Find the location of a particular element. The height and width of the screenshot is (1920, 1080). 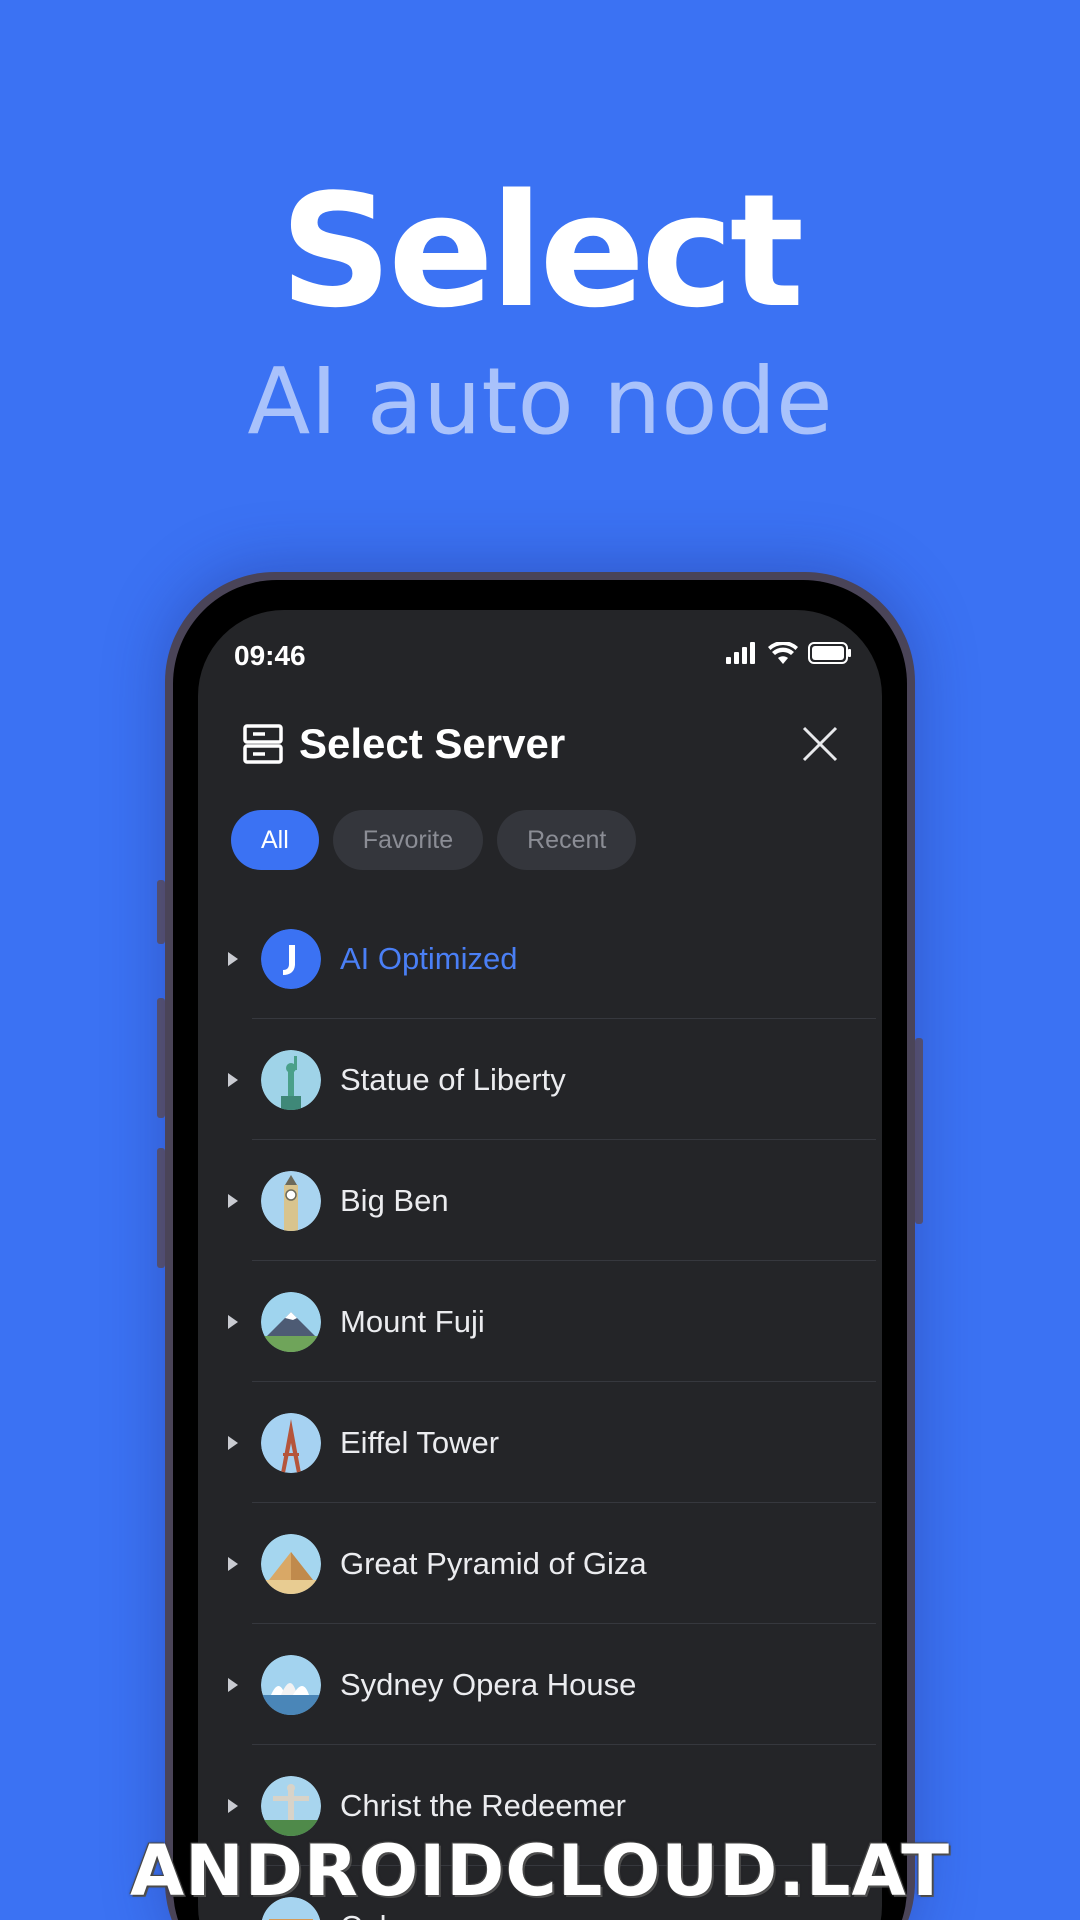

server-row-big-ben: Big Ben is located at coordinates (540, 1200).